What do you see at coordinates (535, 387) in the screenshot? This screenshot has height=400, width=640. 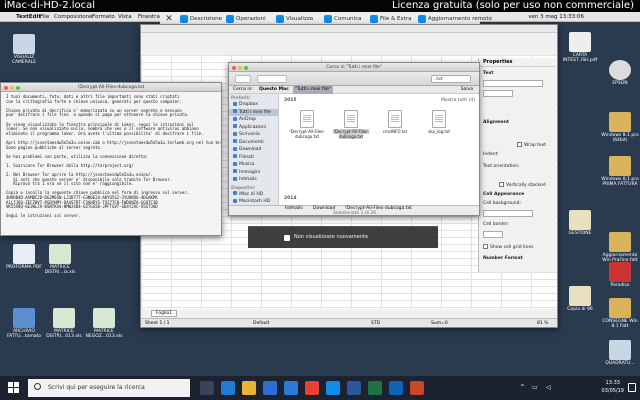 I see `network-icon: ▭` at bounding box center [535, 387].